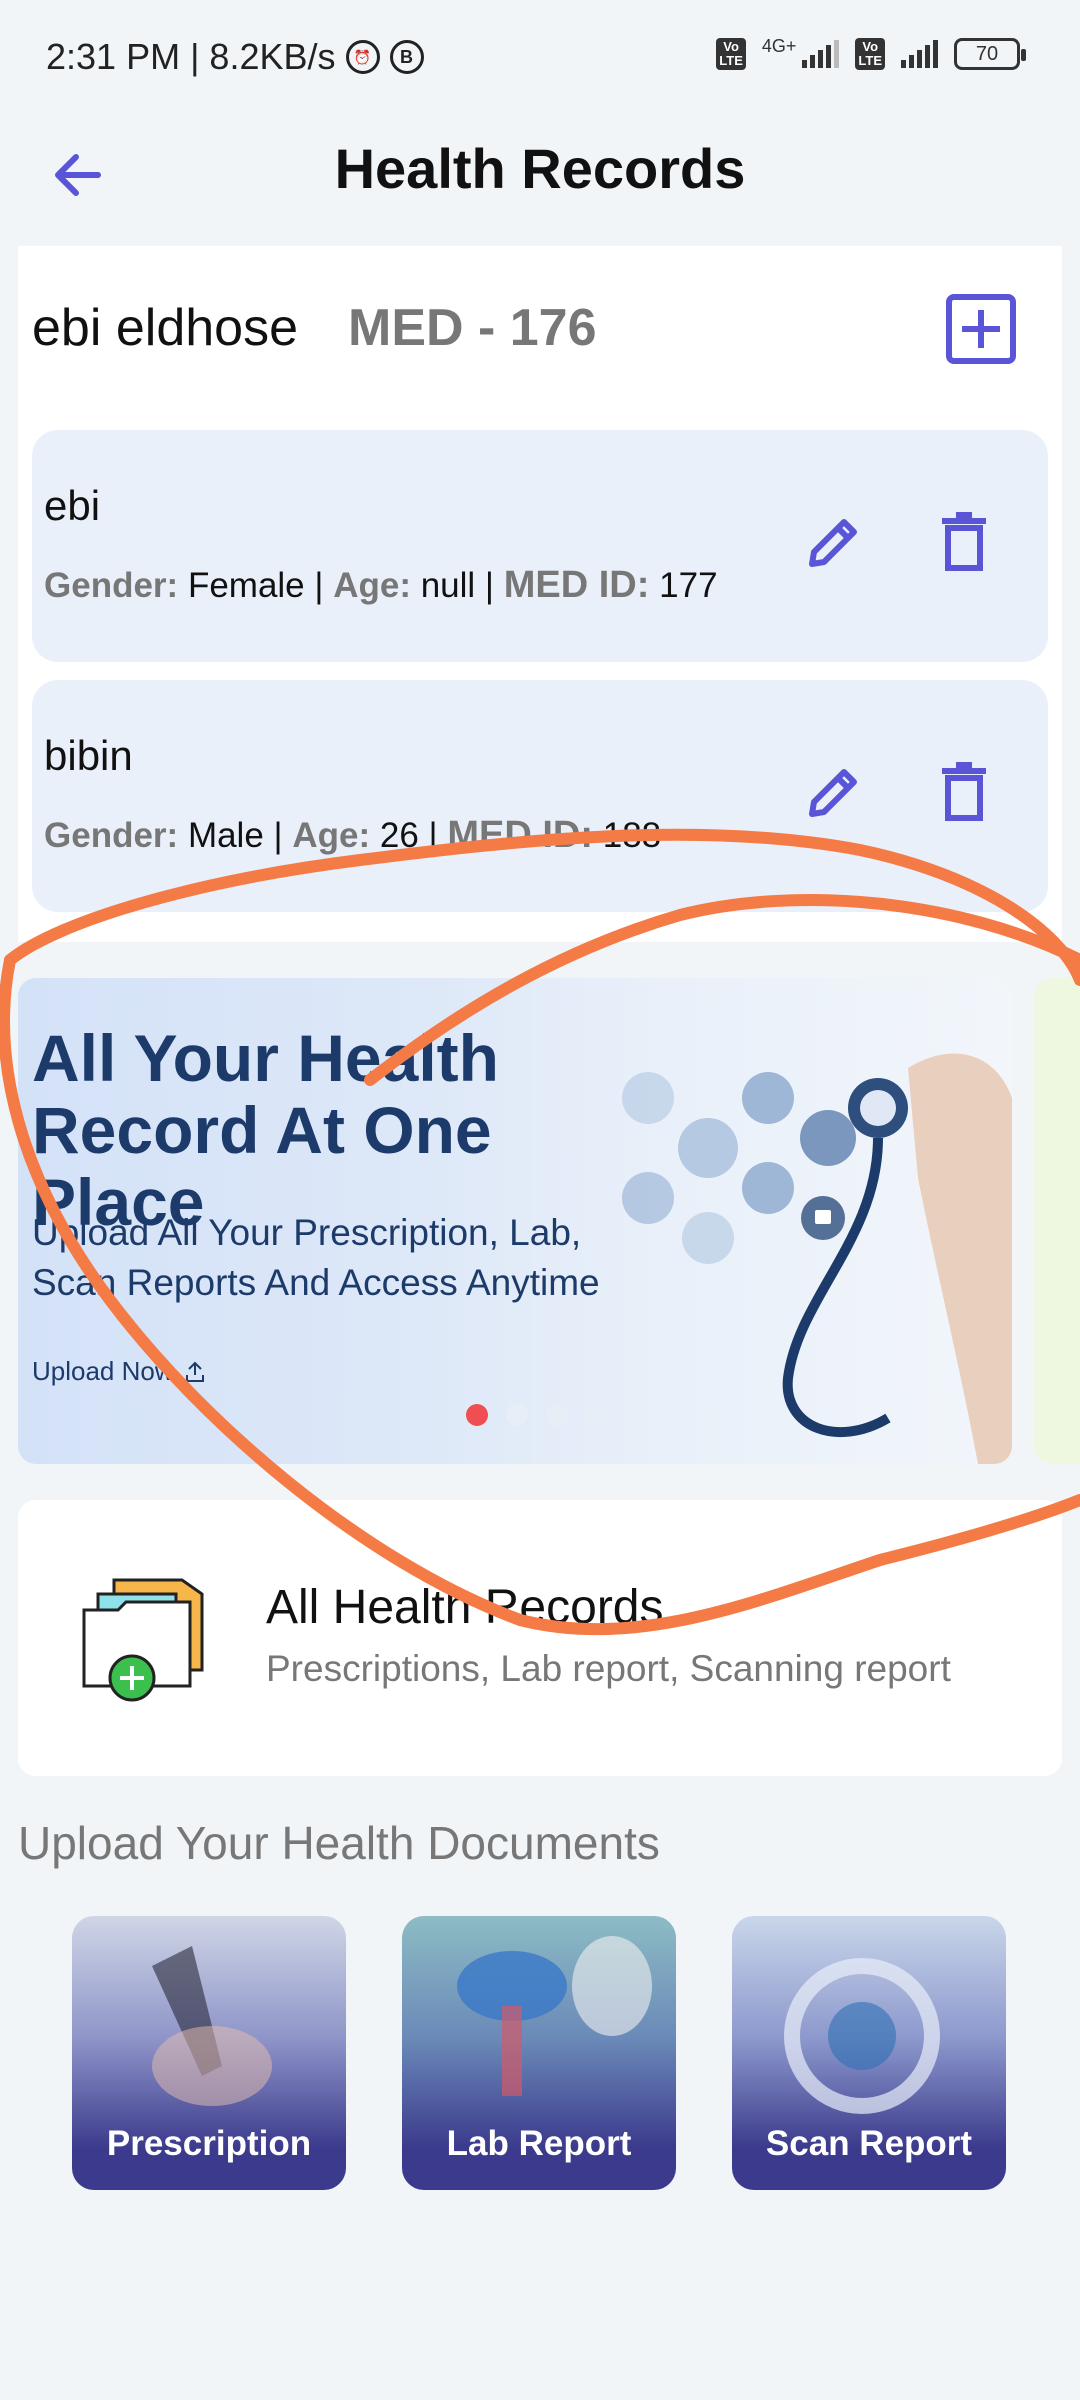 The width and height of the screenshot is (1080, 2400). Describe the element at coordinates (209, 2053) in the screenshot. I see `prescription-tile: Prescription` at that location.